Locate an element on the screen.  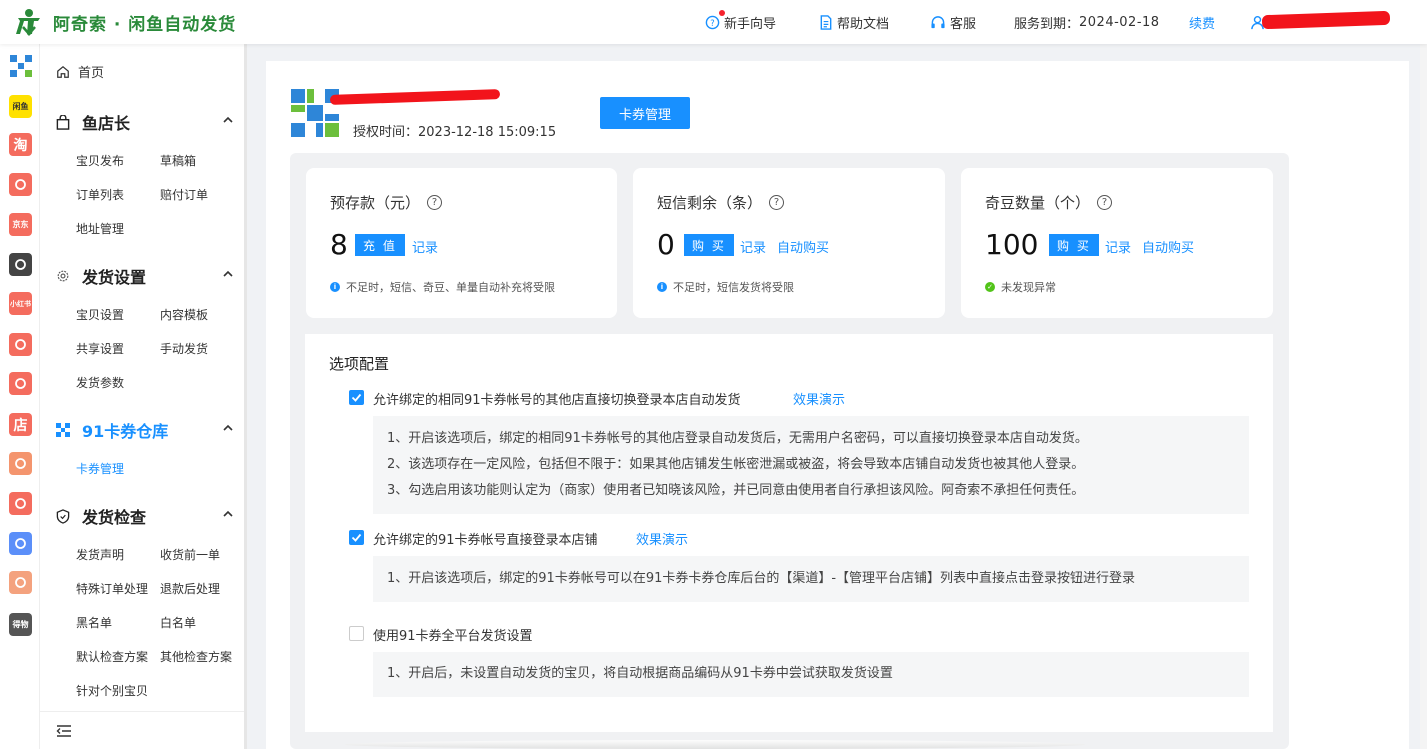
sidebar-item-home: 首页 is located at coordinates (80, 71).